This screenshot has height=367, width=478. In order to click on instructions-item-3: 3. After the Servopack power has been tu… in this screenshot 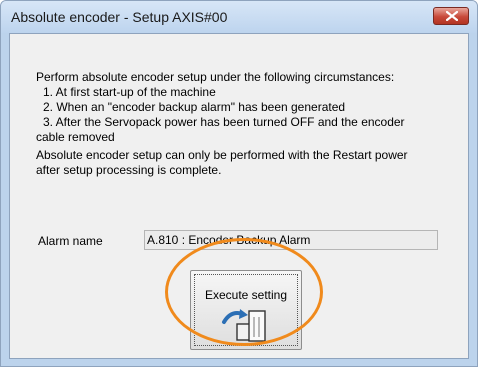, I will do `click(224, 122)`.